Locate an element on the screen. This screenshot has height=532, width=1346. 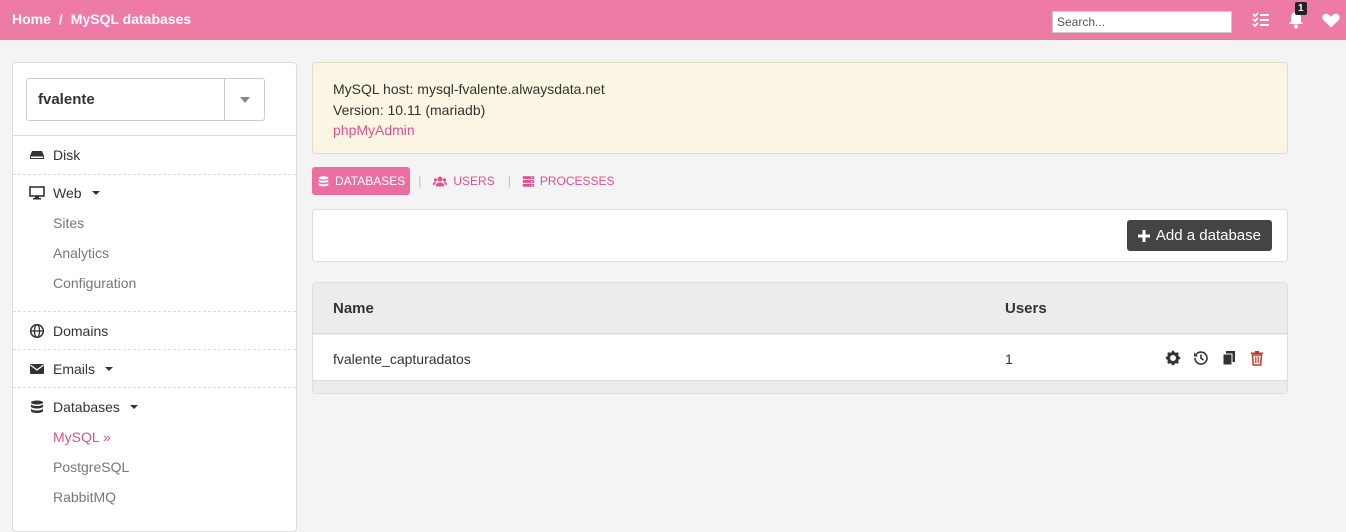
tab-label: PROCESSES is located at coordinates (577, 181).